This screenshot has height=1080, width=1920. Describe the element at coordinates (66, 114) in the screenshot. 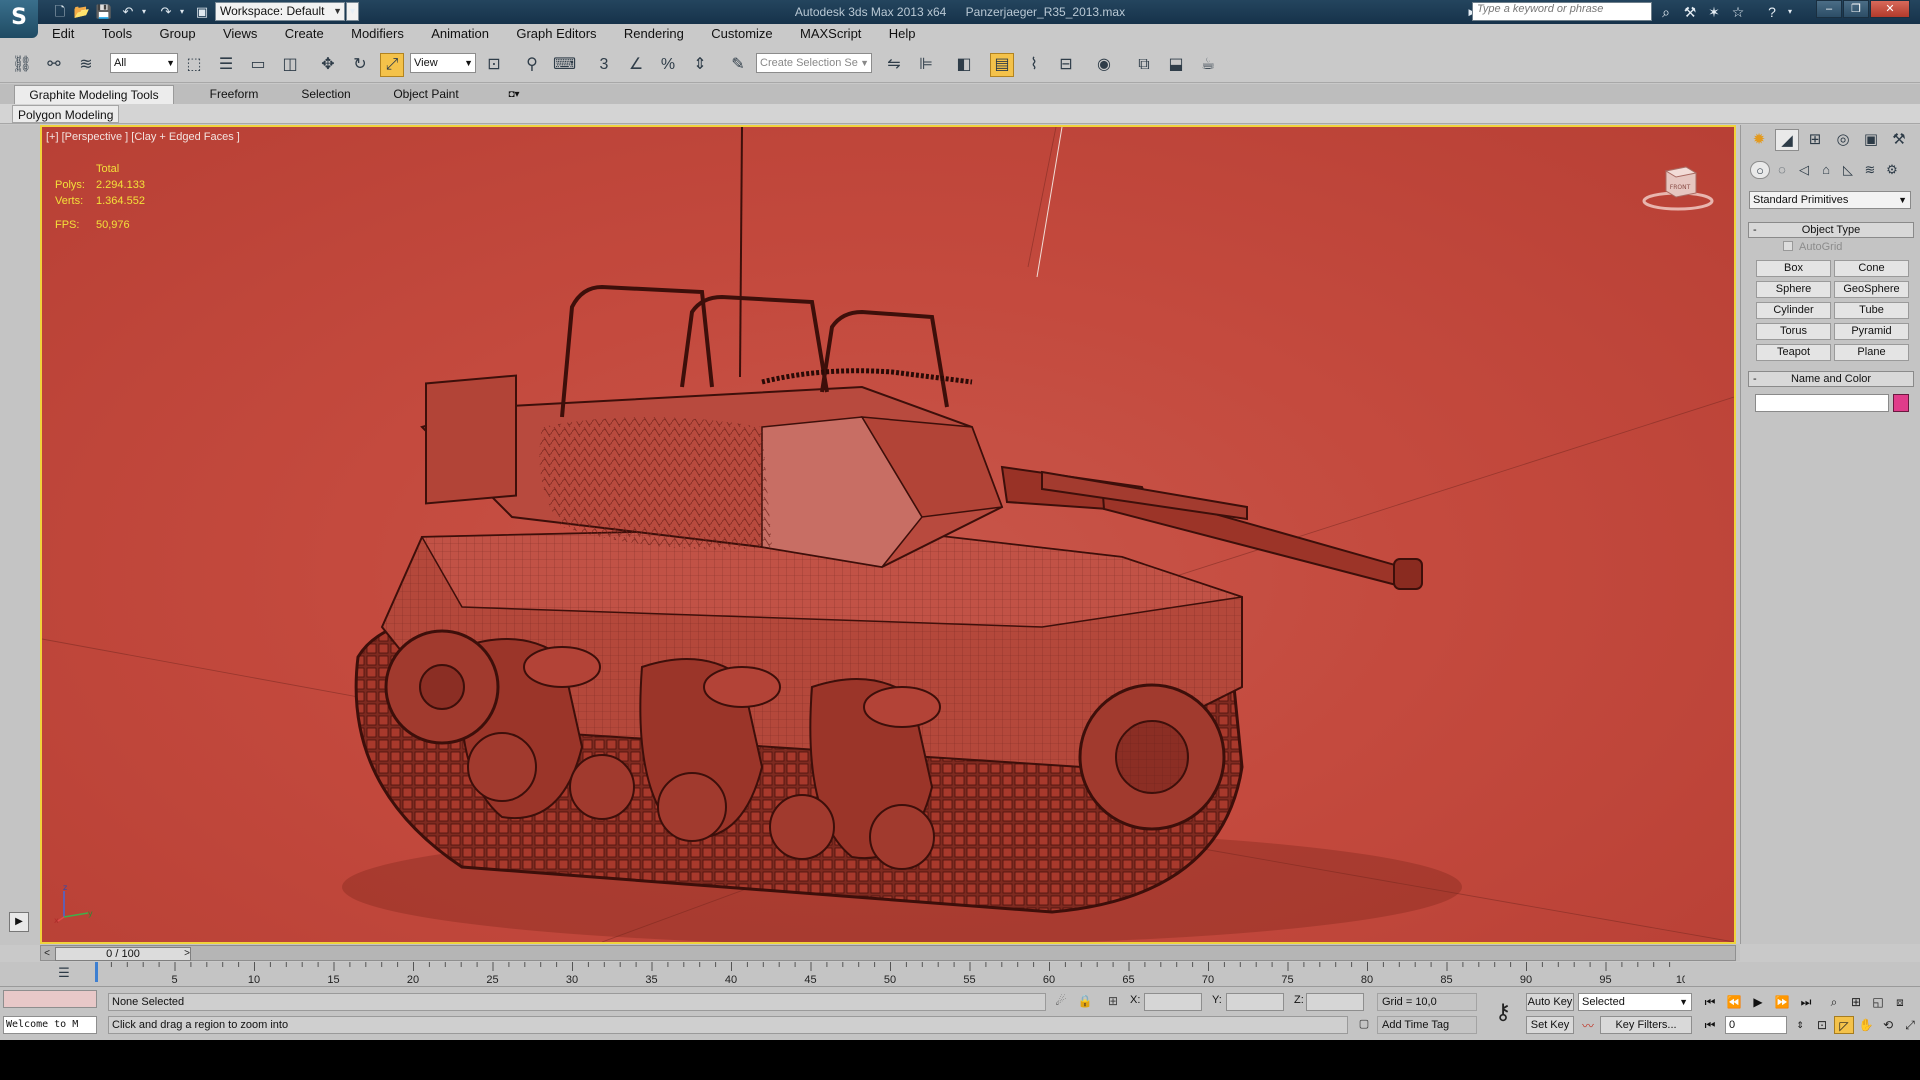

I see `polygon-modeling-panel: Polygon Modeling` at that location.